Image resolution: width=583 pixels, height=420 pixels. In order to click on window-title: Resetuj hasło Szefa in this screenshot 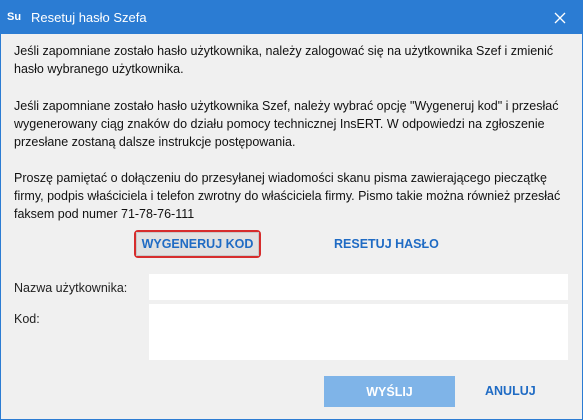, I will do `click(89, 17)`.